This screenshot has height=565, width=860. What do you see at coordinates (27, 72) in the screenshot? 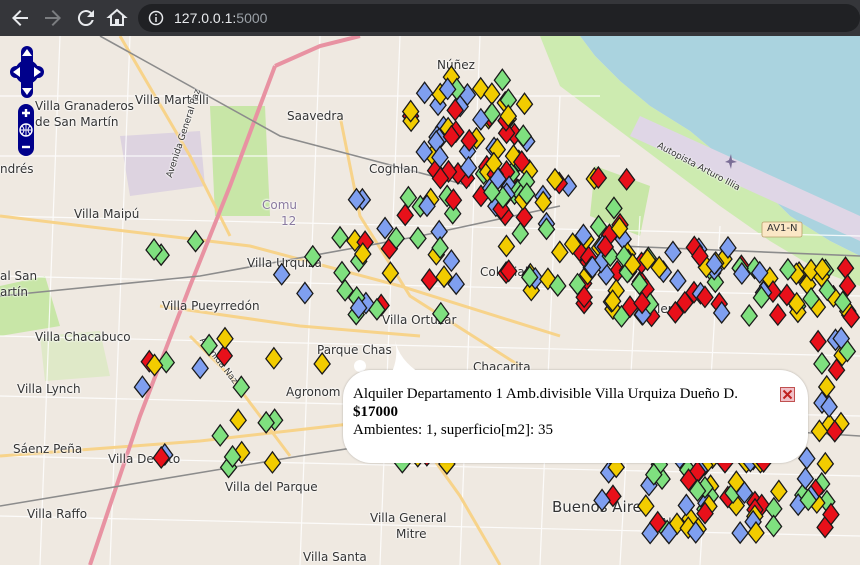
I see `pan-control` at bounding box center [27, 72].